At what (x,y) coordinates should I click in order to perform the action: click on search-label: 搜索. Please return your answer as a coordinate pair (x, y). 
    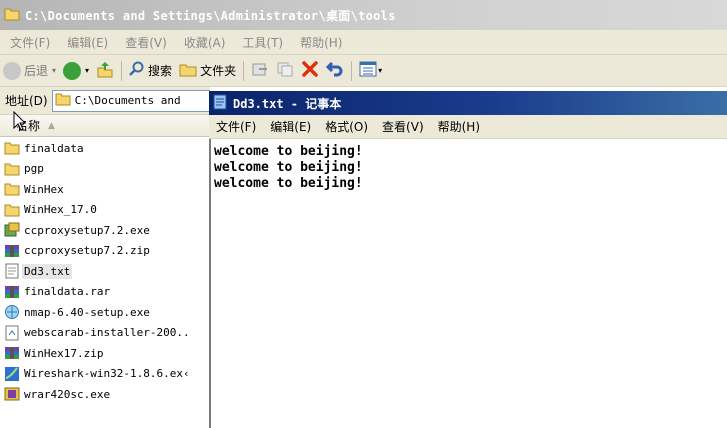
    Looking at the image, I should click on (160, 71).